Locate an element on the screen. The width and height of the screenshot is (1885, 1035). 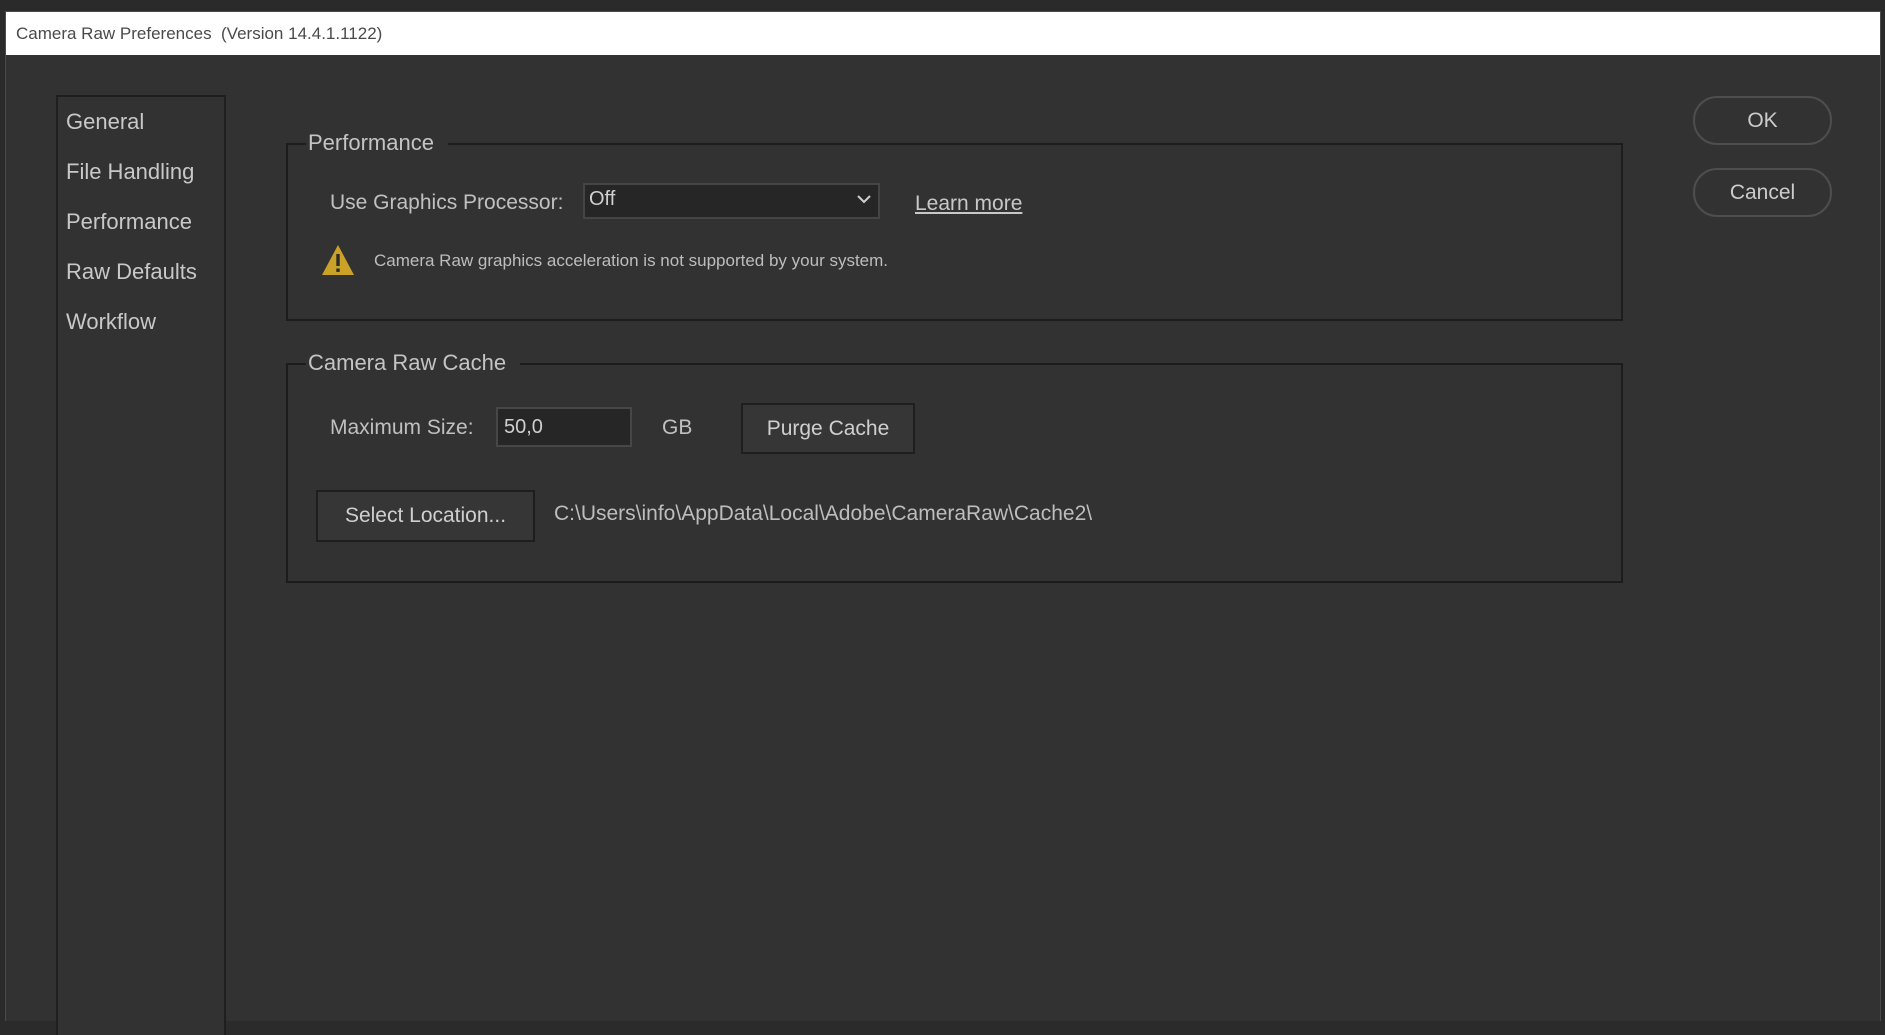
sidebar-item-performance: Performance is located at coordinates (129, 222).